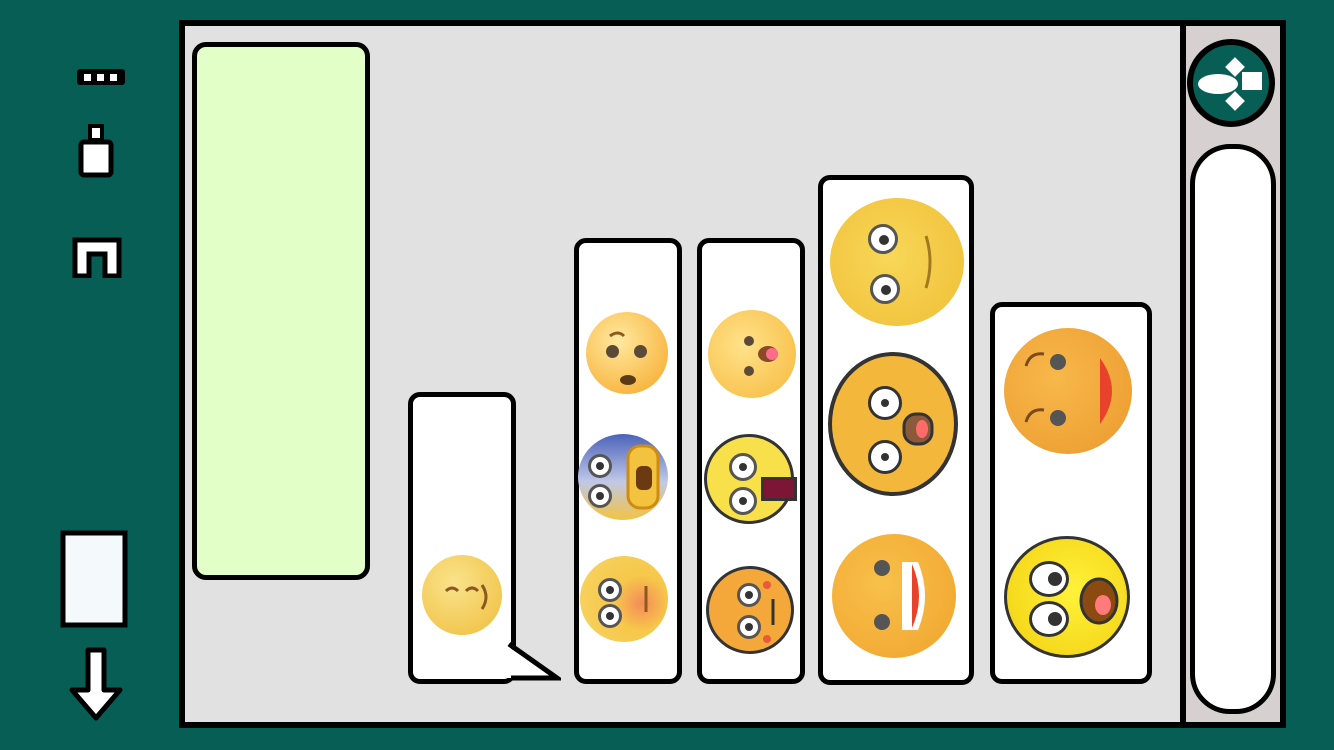 The height and width of the screenshot is (750, 1334). I want to click on down-arrow-icon, so click(96, 684).